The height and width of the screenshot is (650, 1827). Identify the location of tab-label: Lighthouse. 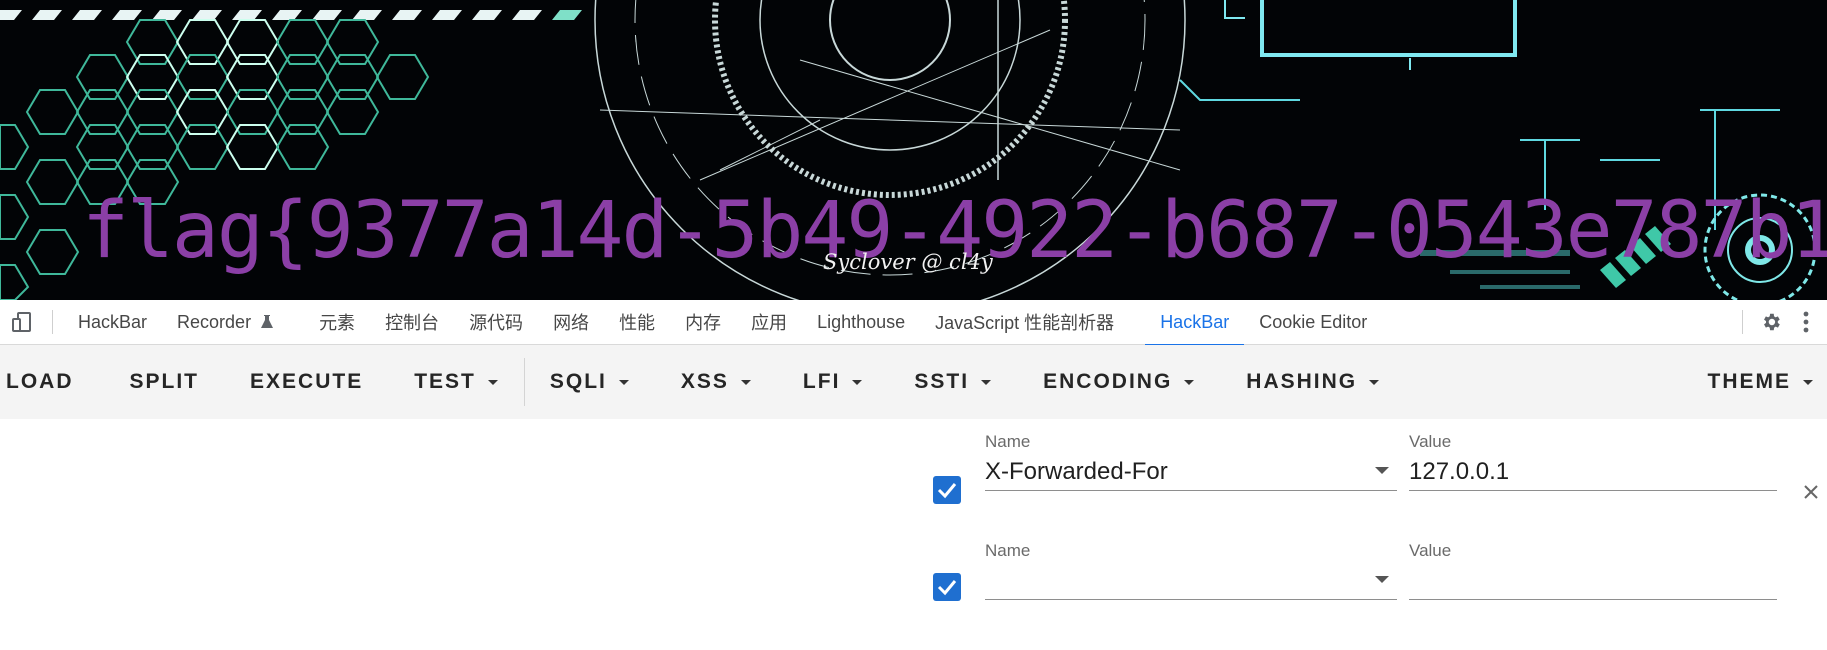
(861, 321).